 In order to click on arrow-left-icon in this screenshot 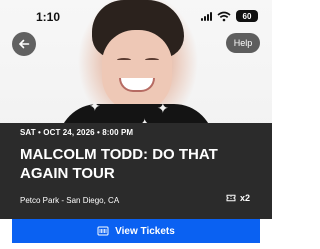, I will do `click(24, 44)`.